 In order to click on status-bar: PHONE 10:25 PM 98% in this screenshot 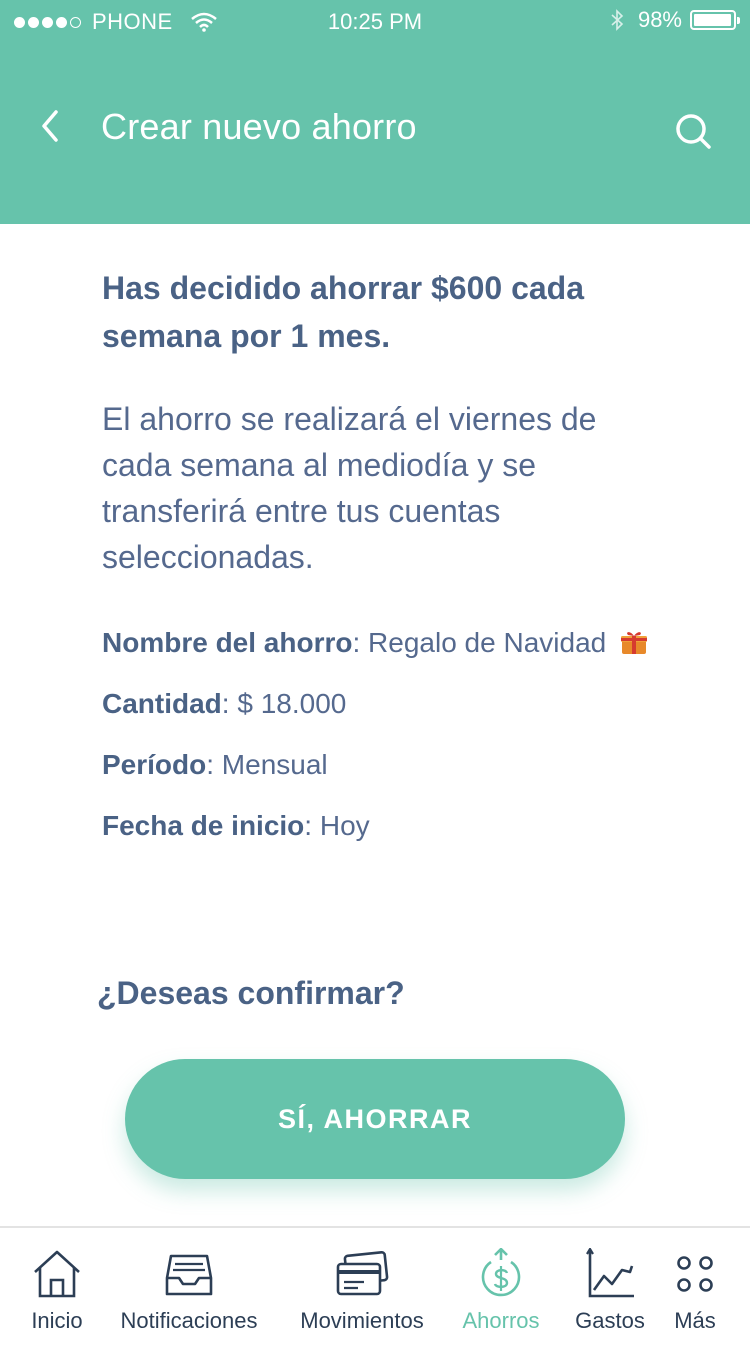, I will do `click(375, 21)`.